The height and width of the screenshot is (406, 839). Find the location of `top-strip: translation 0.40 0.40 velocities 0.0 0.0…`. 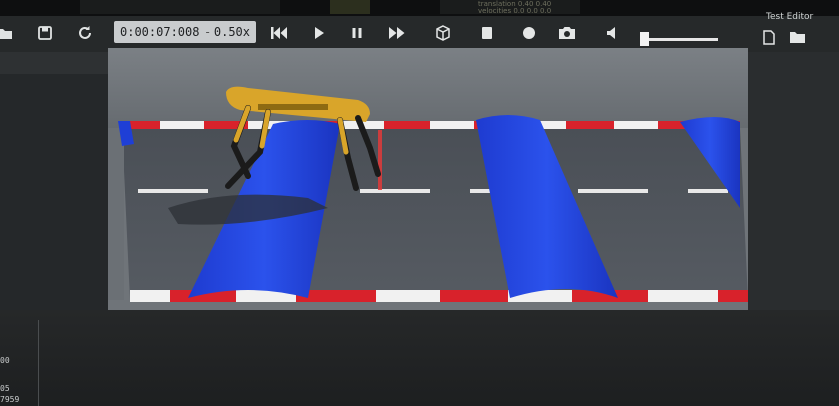

top-strip: translation 0.40 0.40 velocities 0.0 0.0… is located at coordinates (419, 8).